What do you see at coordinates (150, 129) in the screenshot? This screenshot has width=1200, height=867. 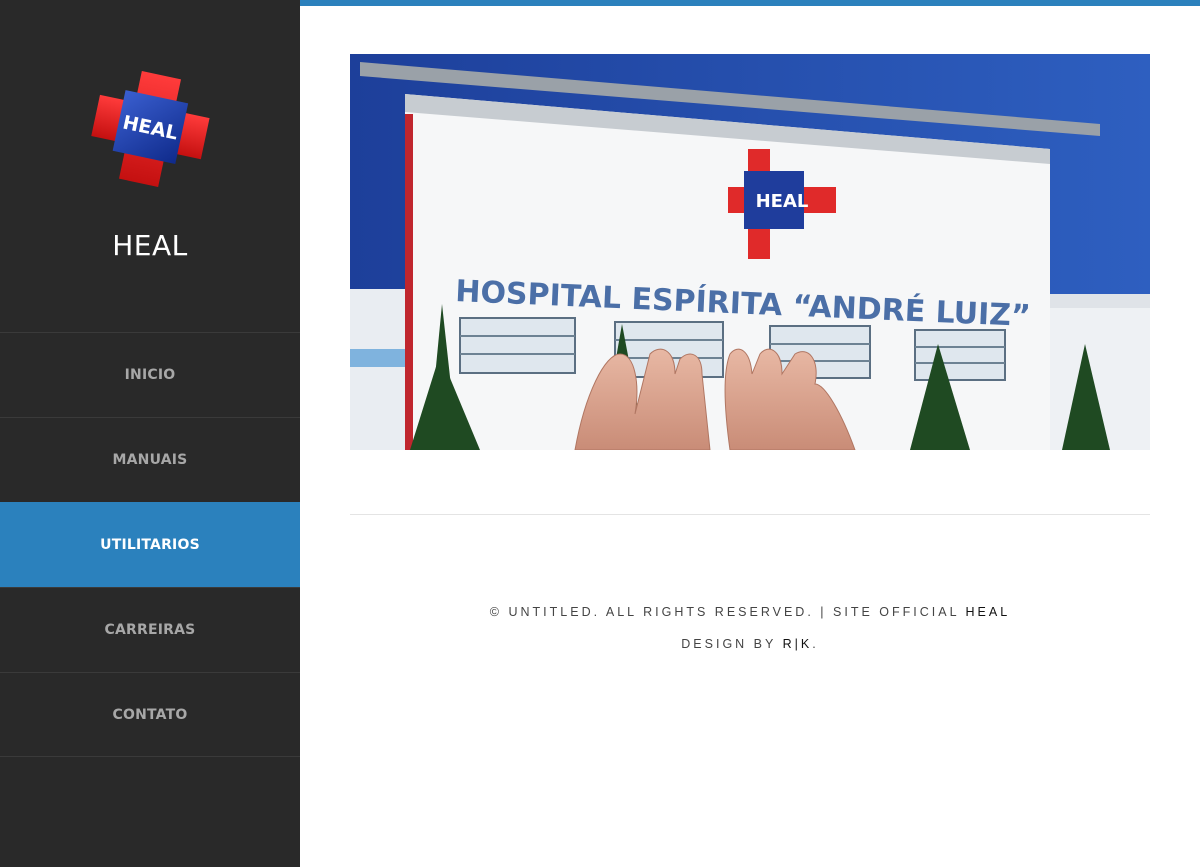 I see `heal-logo: HEAL` at bounding box center [150, 129].